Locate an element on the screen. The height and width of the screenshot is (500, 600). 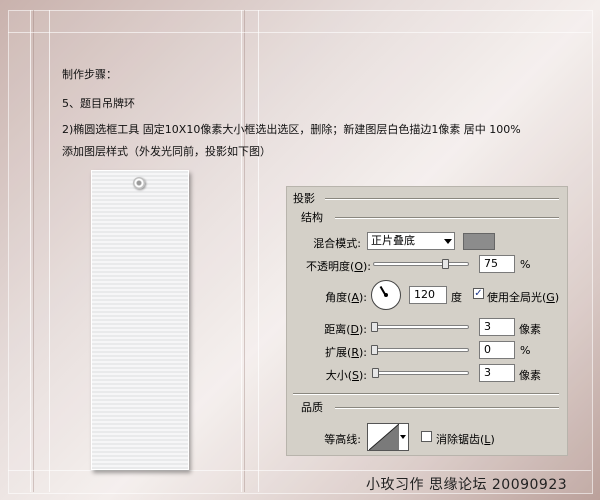
spread-slider-thumb is located at coordinates (374, 350).